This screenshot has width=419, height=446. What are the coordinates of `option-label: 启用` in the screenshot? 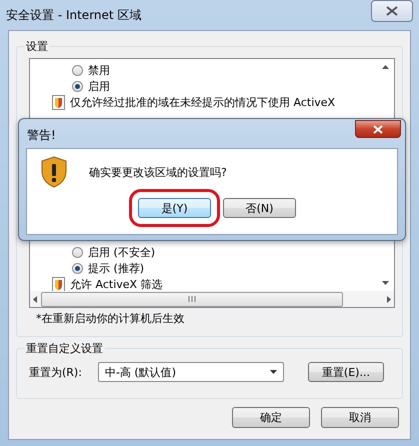 It's located at (99, 86).